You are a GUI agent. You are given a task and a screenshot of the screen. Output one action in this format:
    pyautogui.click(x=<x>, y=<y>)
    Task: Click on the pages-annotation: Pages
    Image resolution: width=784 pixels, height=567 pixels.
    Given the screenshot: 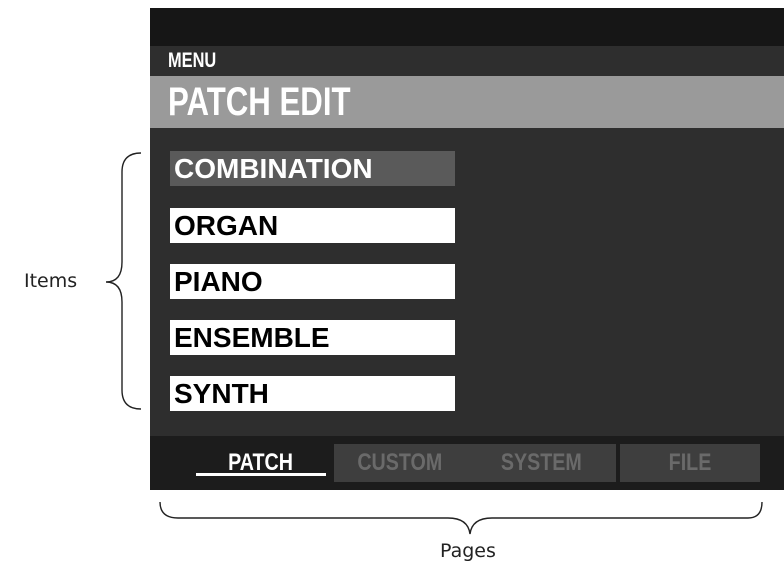 What is the action you would take?
    pyautogui.click(x=468, y=551)
    